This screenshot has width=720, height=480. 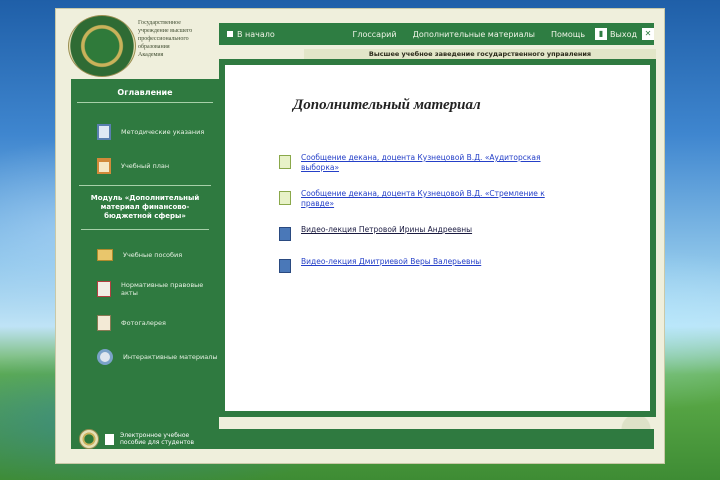 I want to click on footer-text-line: Электронное учебное, so click(x=155, y=435).